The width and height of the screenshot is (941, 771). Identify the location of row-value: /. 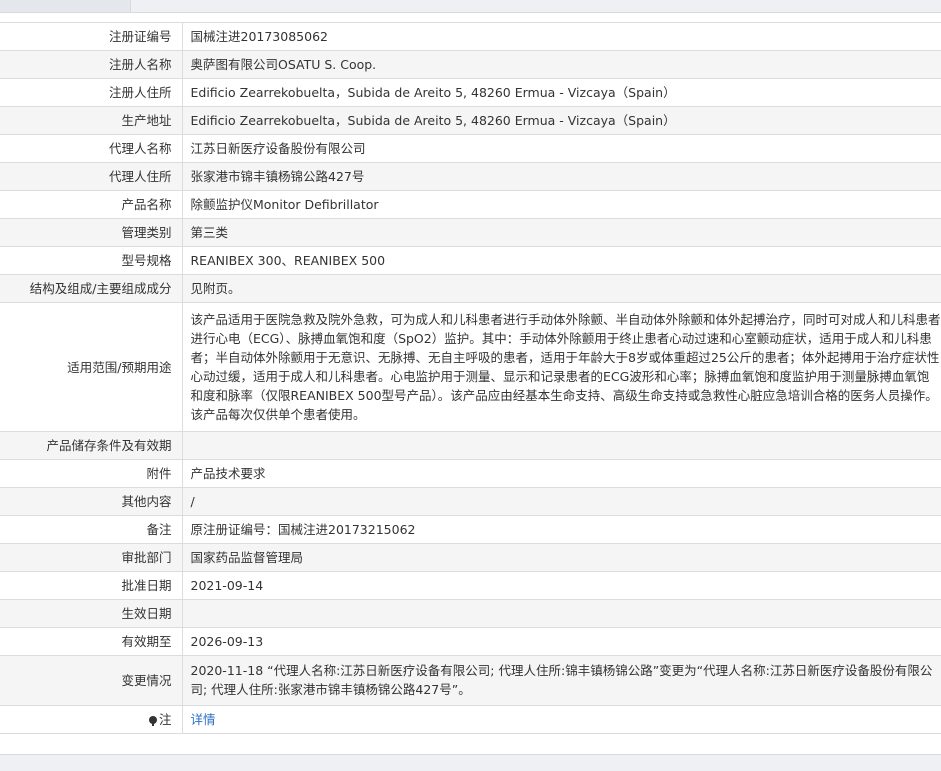
(561, 501).